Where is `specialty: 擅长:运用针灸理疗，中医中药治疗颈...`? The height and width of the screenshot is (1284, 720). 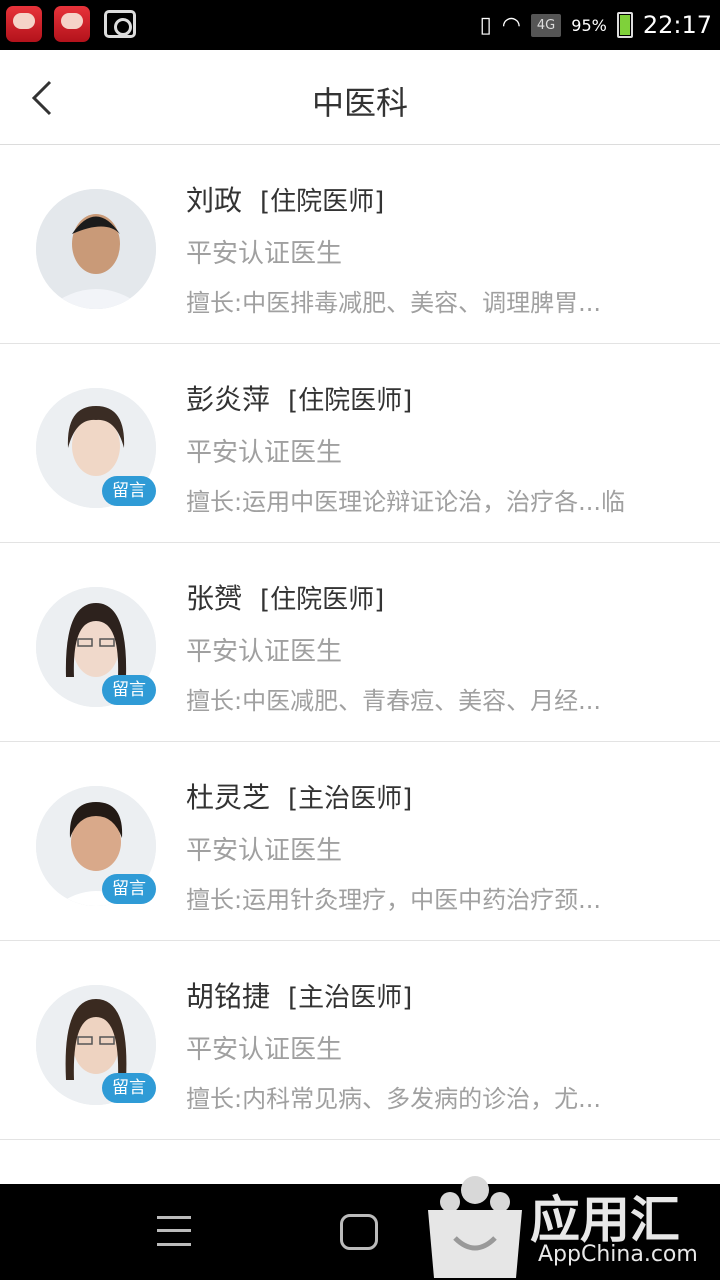 specialty: 擅长:运用针灸理疗，中医中药治疗颈... is located at coordinates (393, 900).